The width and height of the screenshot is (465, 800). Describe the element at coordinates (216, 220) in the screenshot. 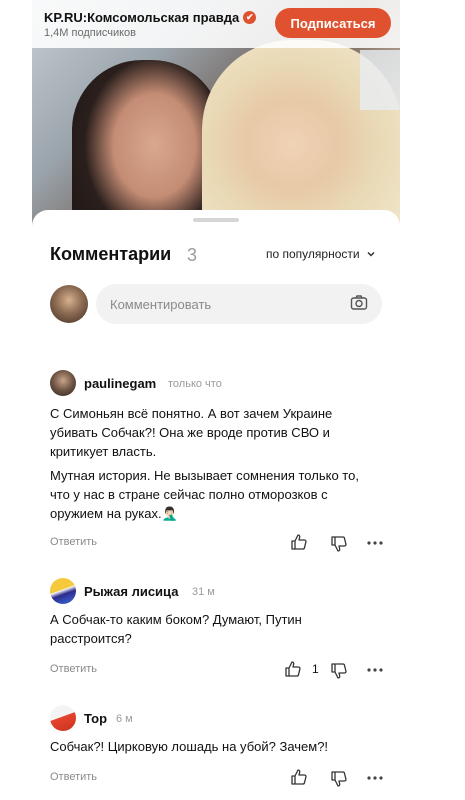

I see `drag-handle` at that location.